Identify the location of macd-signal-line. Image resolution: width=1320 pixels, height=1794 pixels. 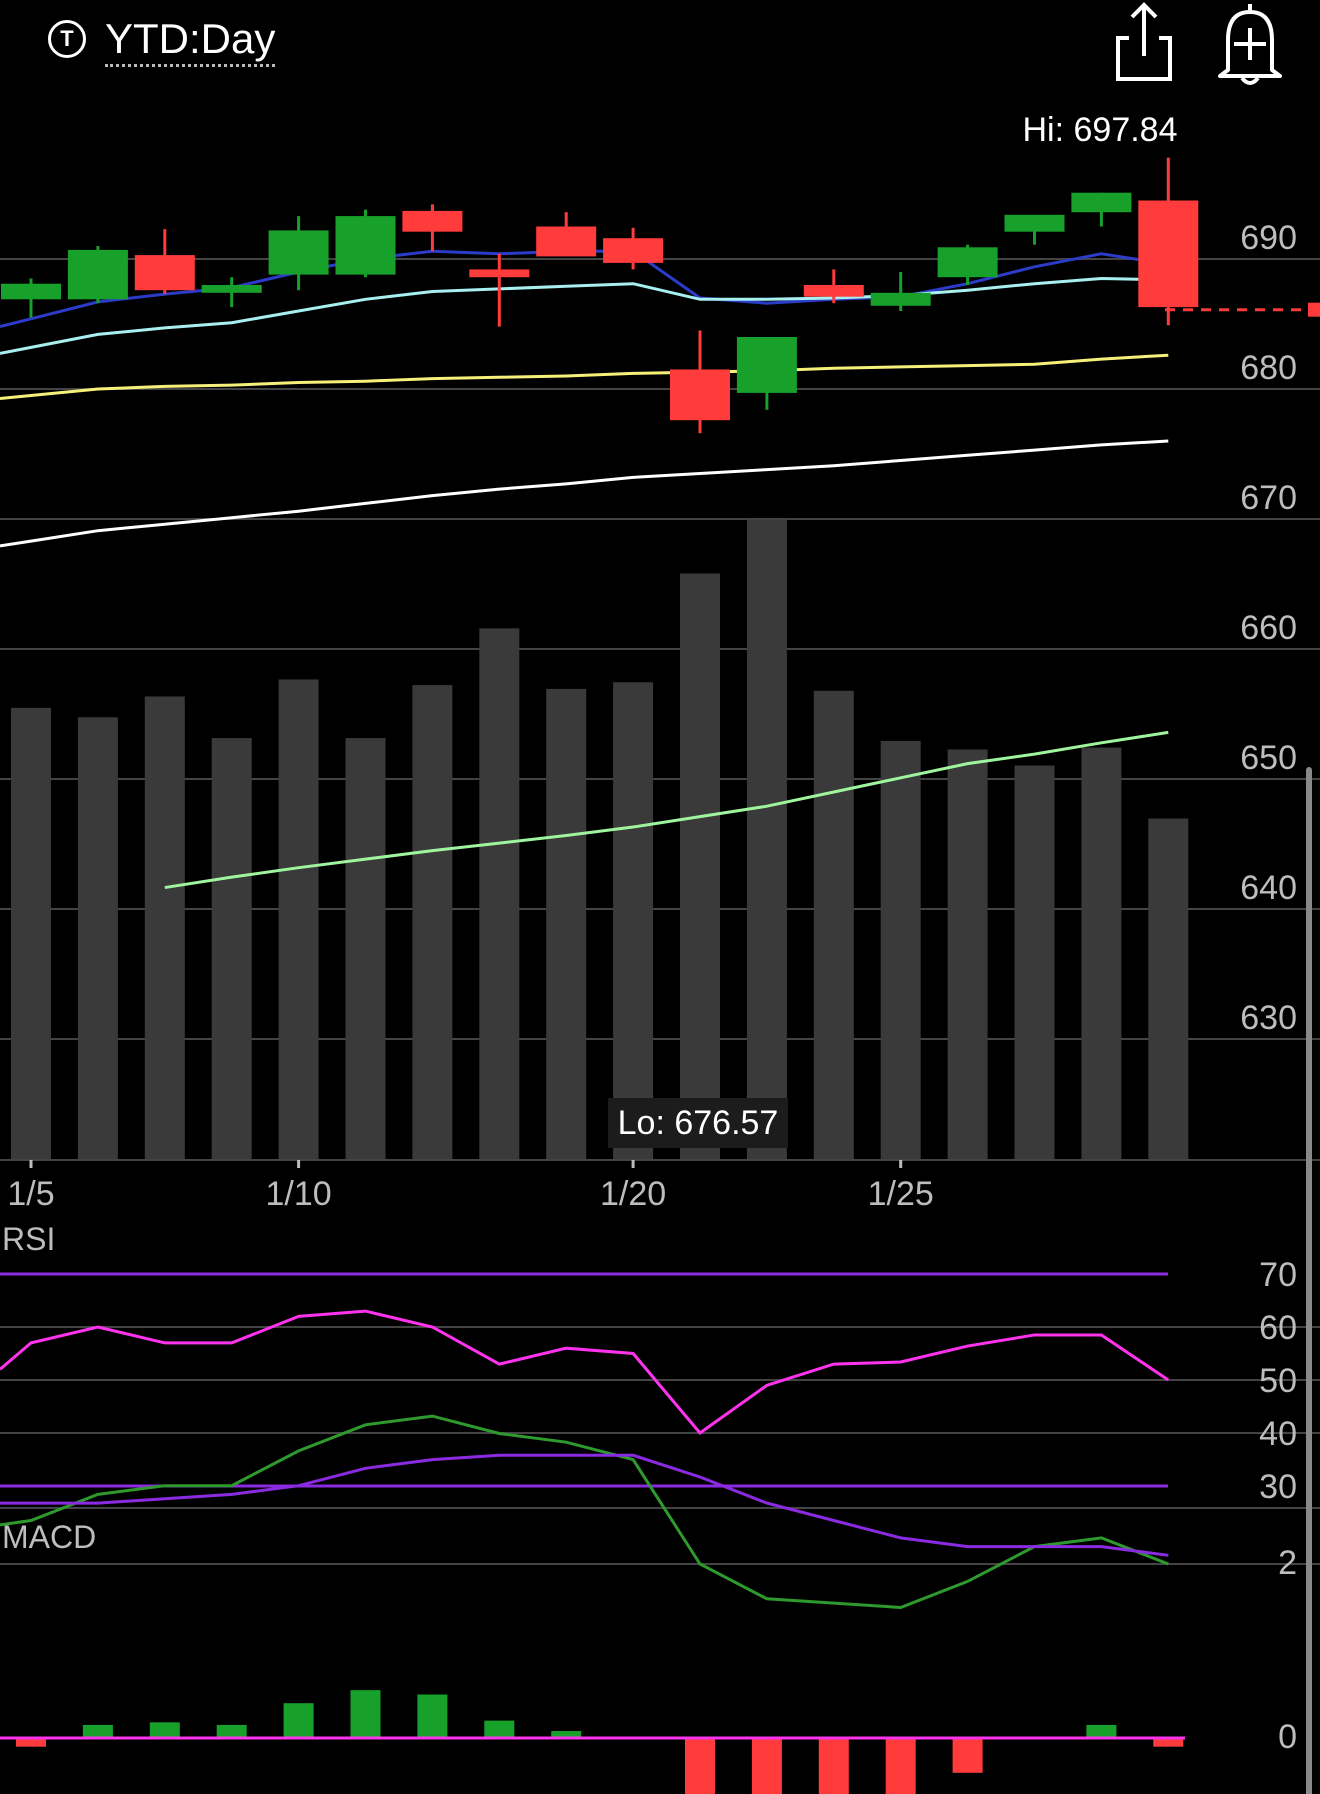
(584, 1505).